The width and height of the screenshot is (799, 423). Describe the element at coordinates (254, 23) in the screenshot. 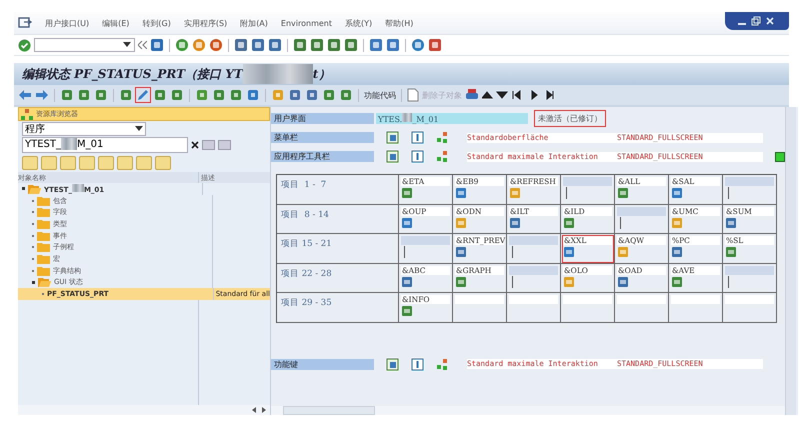

I see `menu-item: 附加(A)` at that location.